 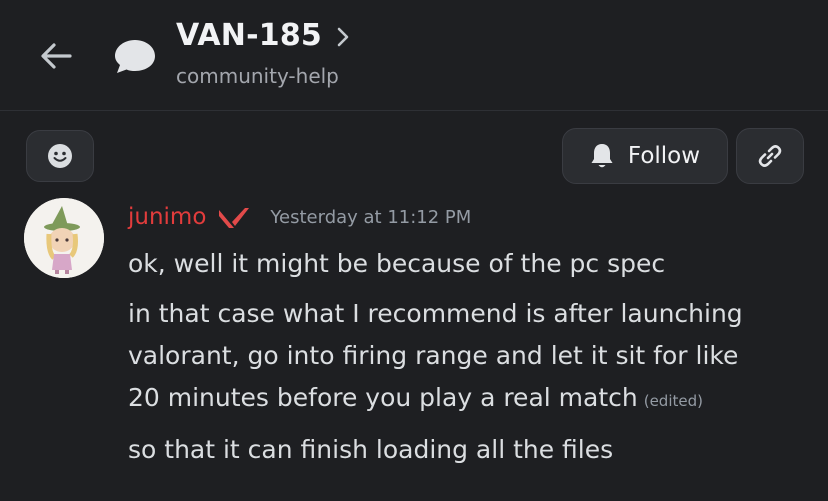 I want to click on avatar-image, so click(x=64, y=238).